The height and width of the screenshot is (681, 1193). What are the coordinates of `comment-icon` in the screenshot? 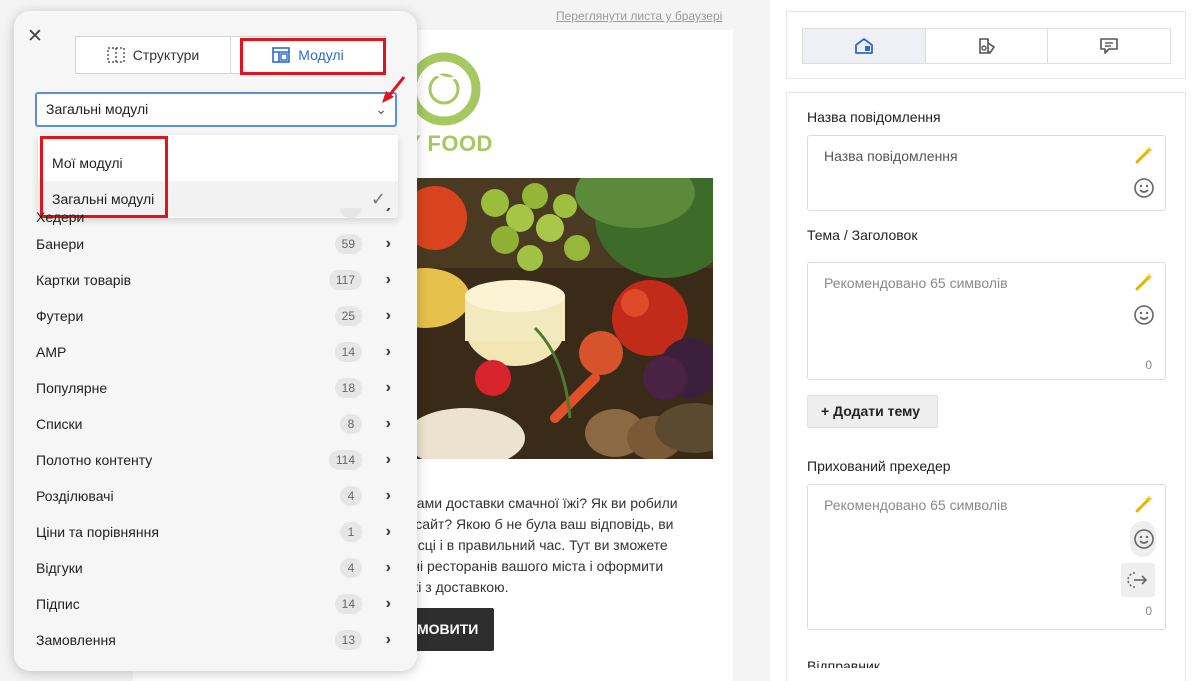 It's located at (1109, 46).